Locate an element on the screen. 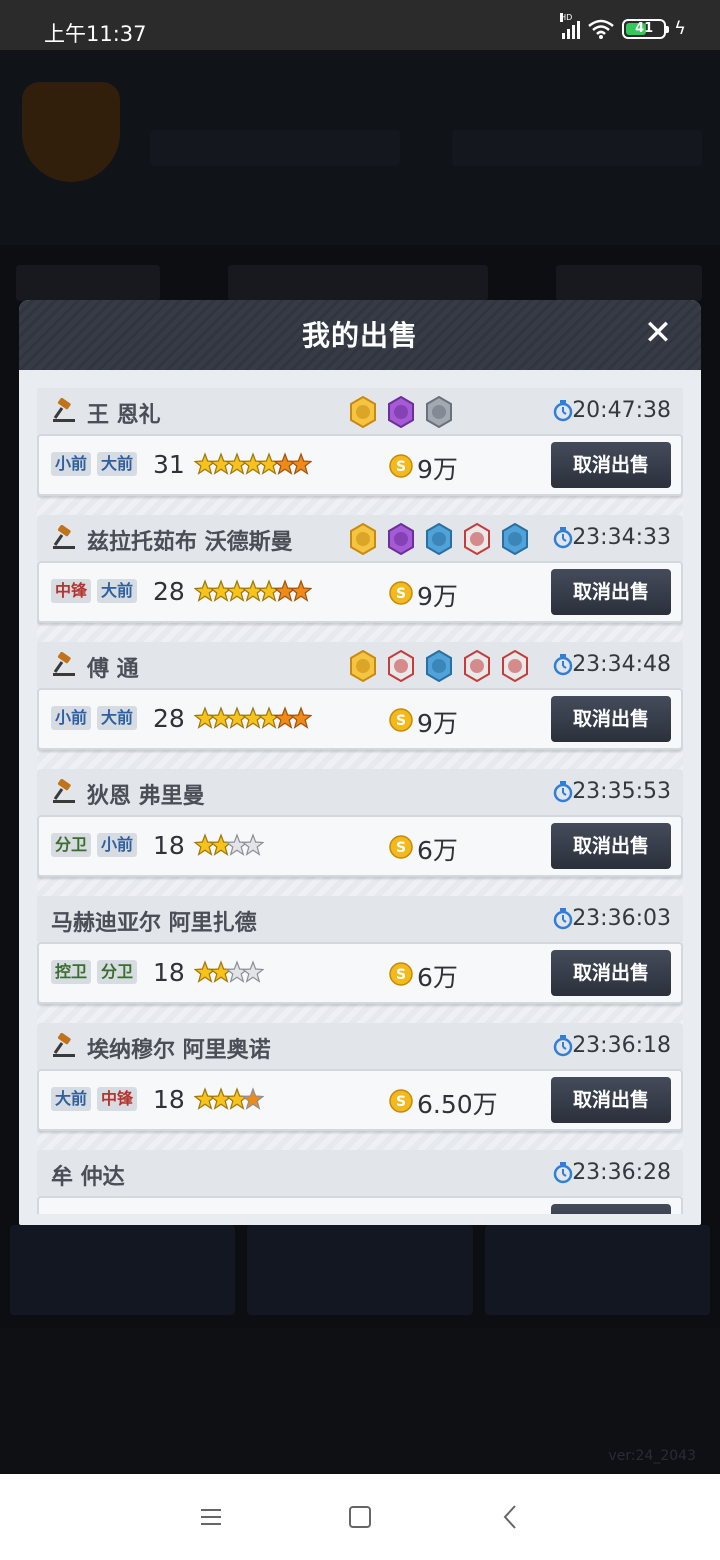 This screenshot has width=720, height=1560. sale-item-header: 马赫迪亚尔 阿里扎德 23:36:03 is located at coordinates (360, 919).